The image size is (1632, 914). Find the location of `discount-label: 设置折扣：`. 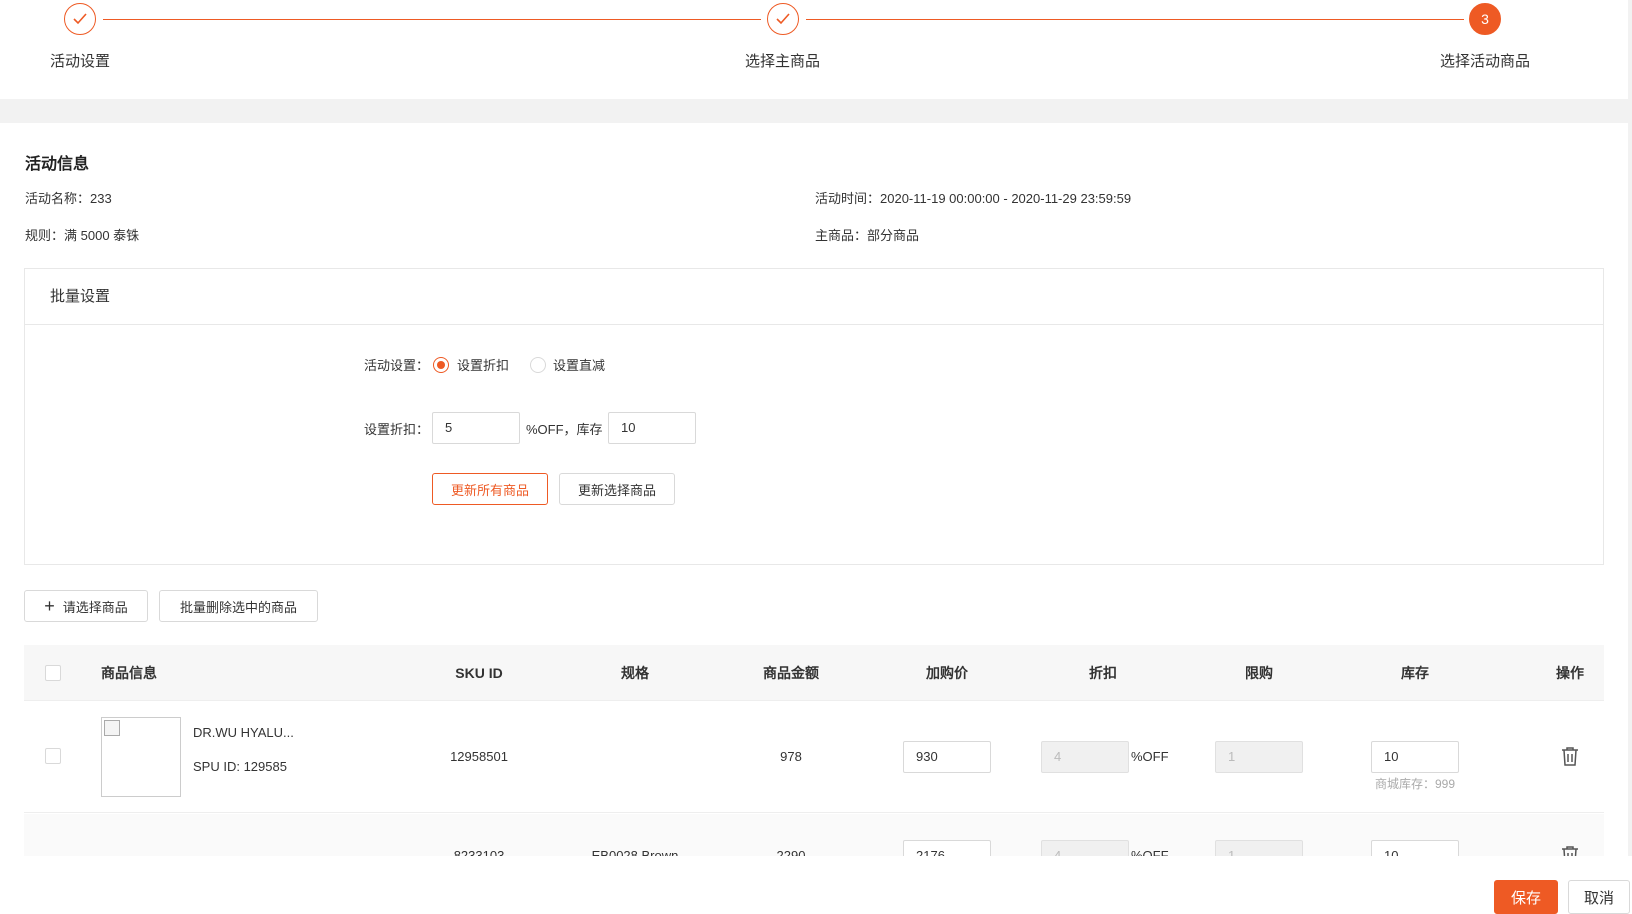

discount-label: 设置折扣： is located at coordinates (397, 429).